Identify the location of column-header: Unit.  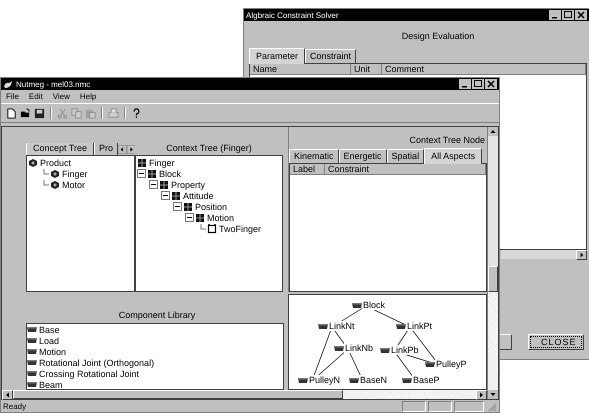
(366, 69).